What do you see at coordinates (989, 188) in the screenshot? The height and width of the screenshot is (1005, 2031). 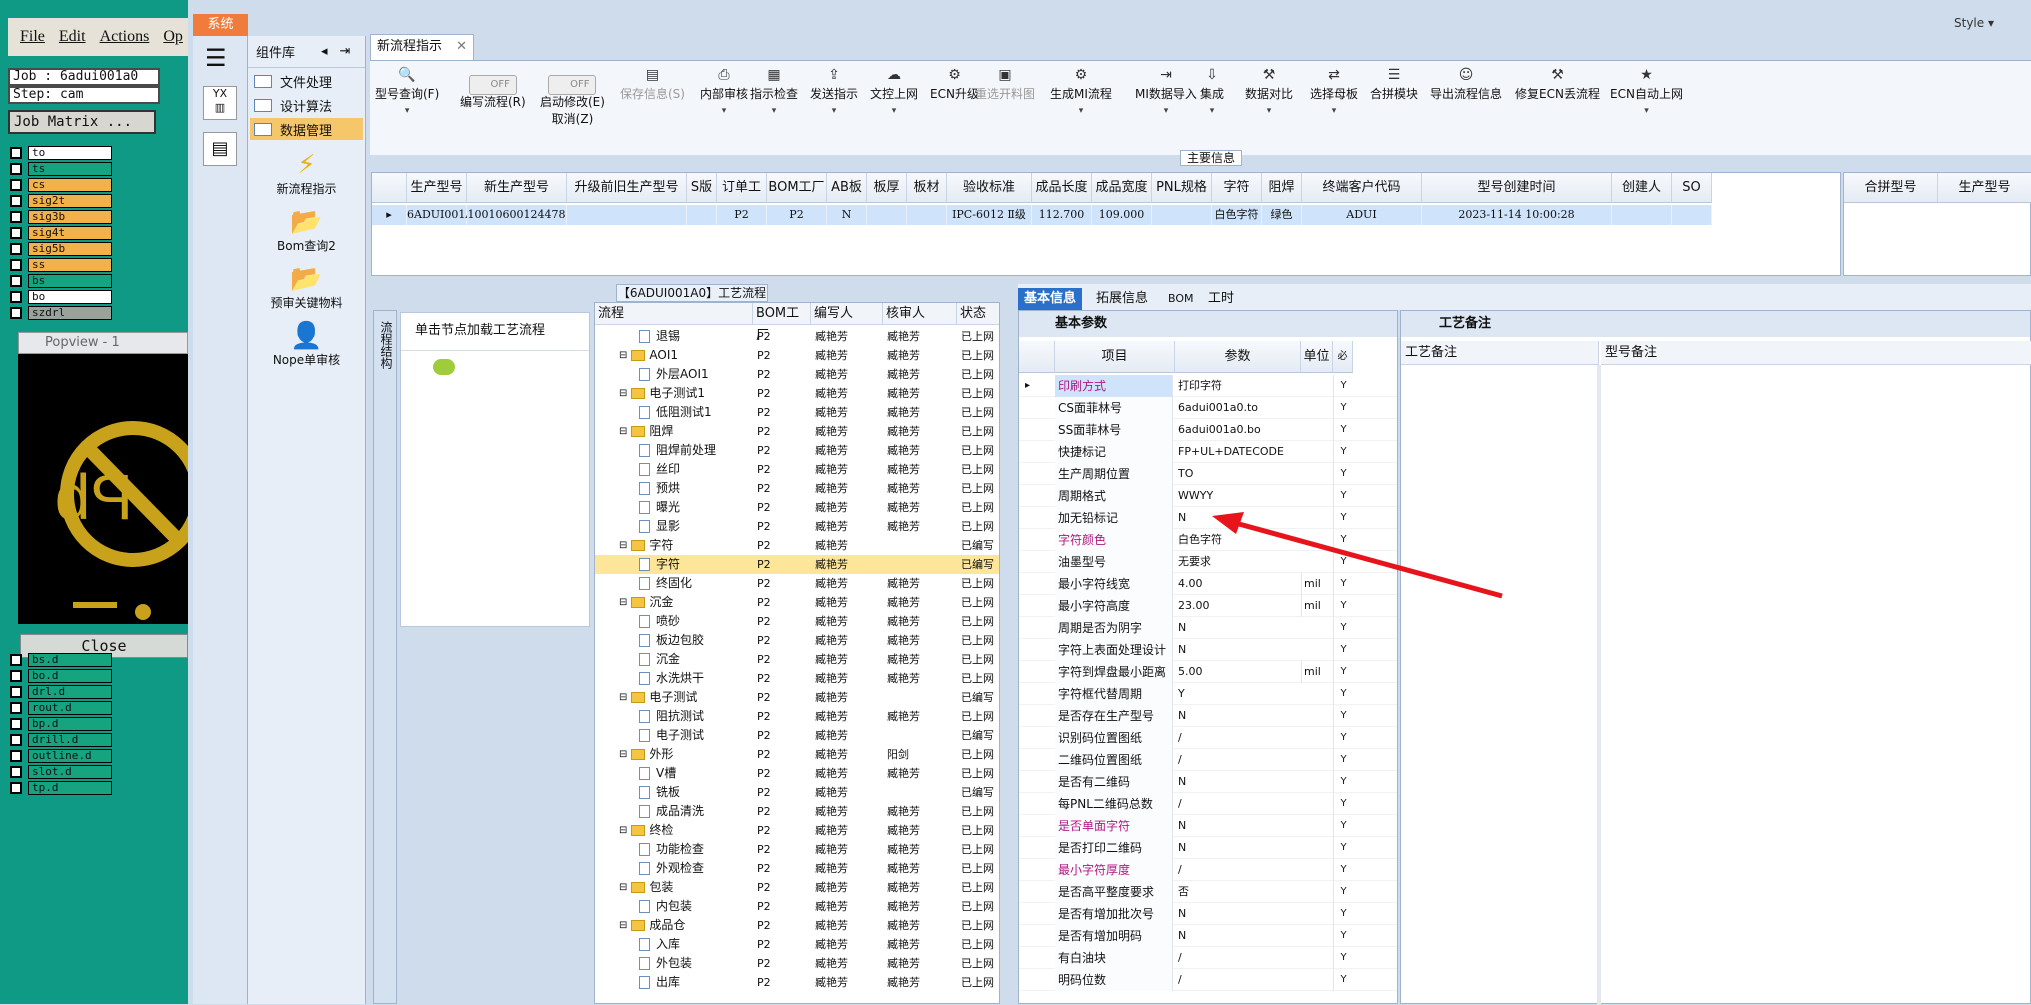 I see `grid-header-9: 验收标准` at bounding box center [989, 188].